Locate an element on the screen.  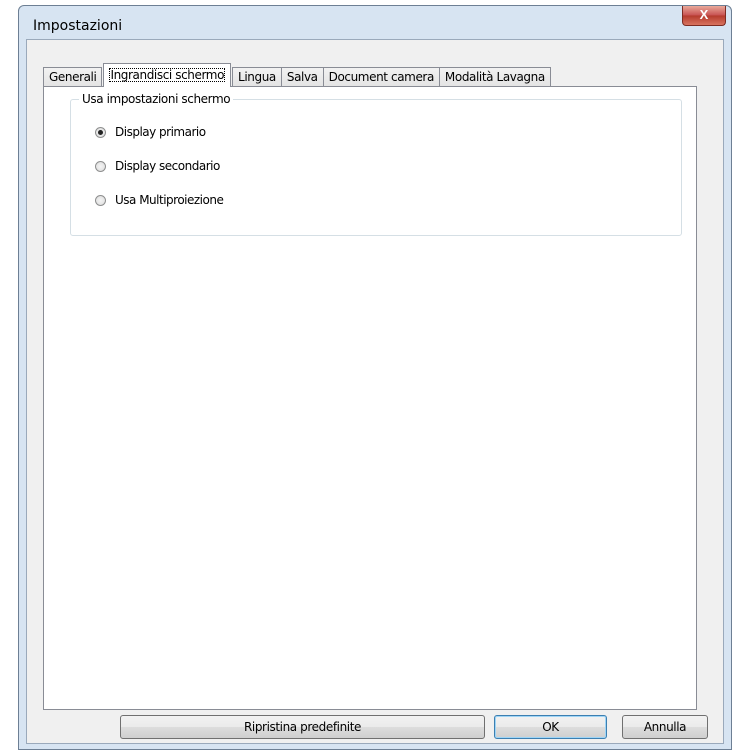
tab-ingrandisci-schermo: Ingrandisci schermo is located at coordinates (167, 75).